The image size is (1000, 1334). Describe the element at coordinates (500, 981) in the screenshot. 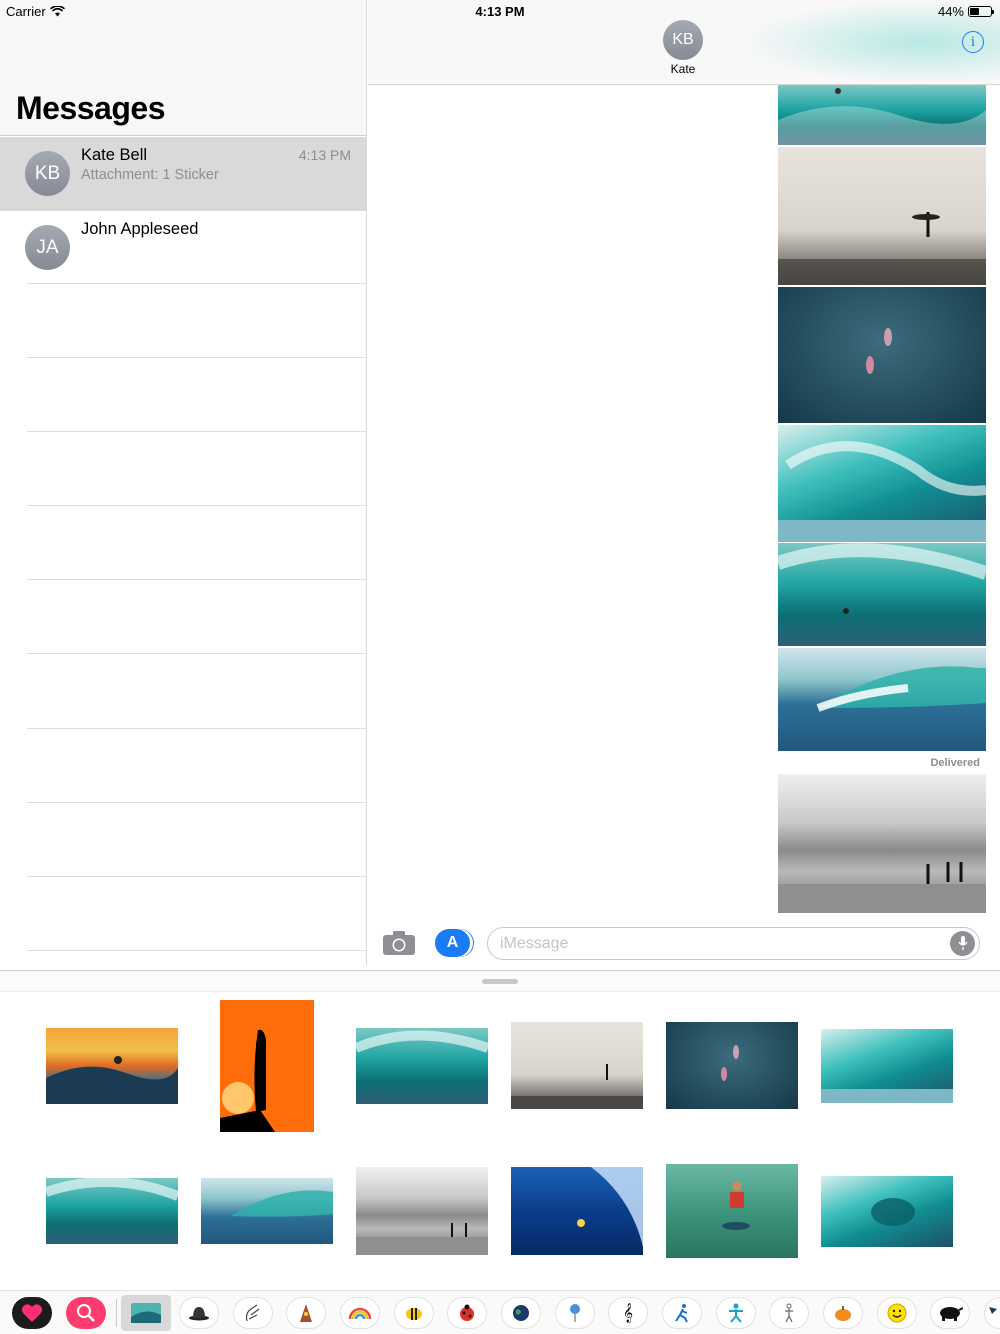

I see `drawer-grabber` at that location.